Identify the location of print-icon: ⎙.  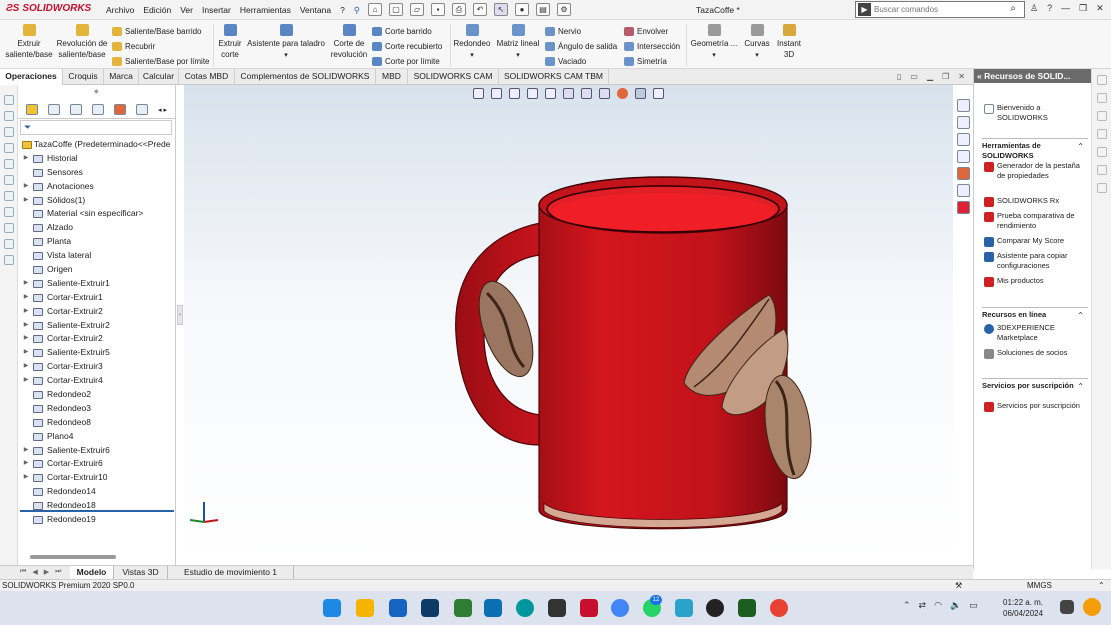
(459, 9).